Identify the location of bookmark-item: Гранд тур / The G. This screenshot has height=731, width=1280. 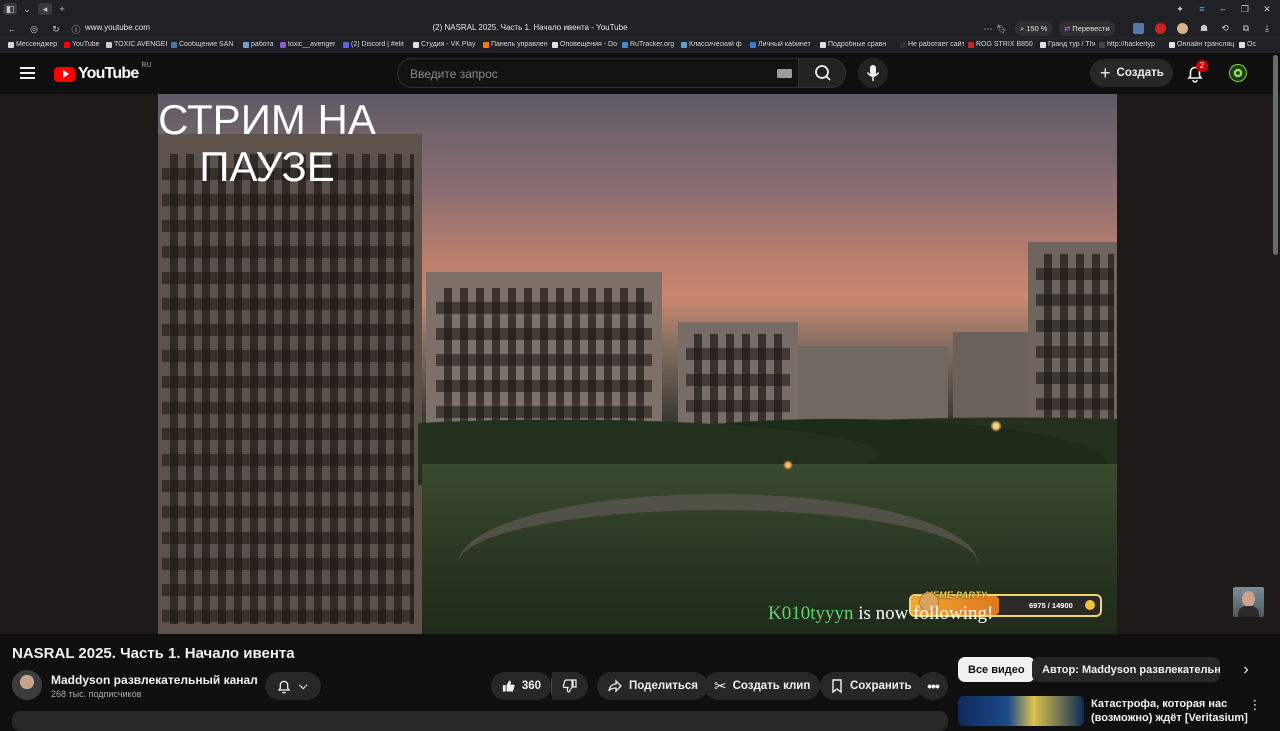
(1067, 44).